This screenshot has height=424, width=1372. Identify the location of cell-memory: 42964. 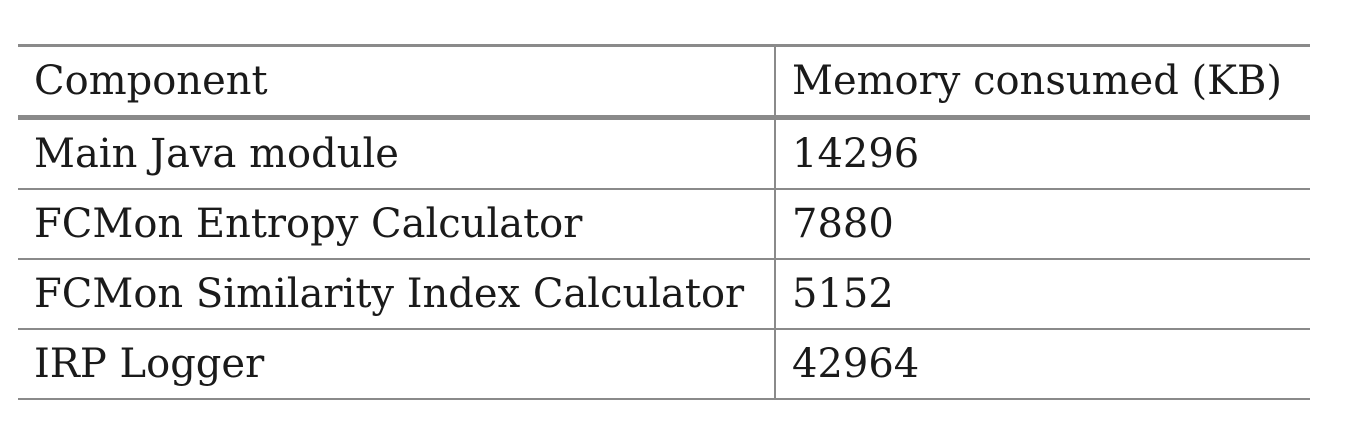
(856, 364).